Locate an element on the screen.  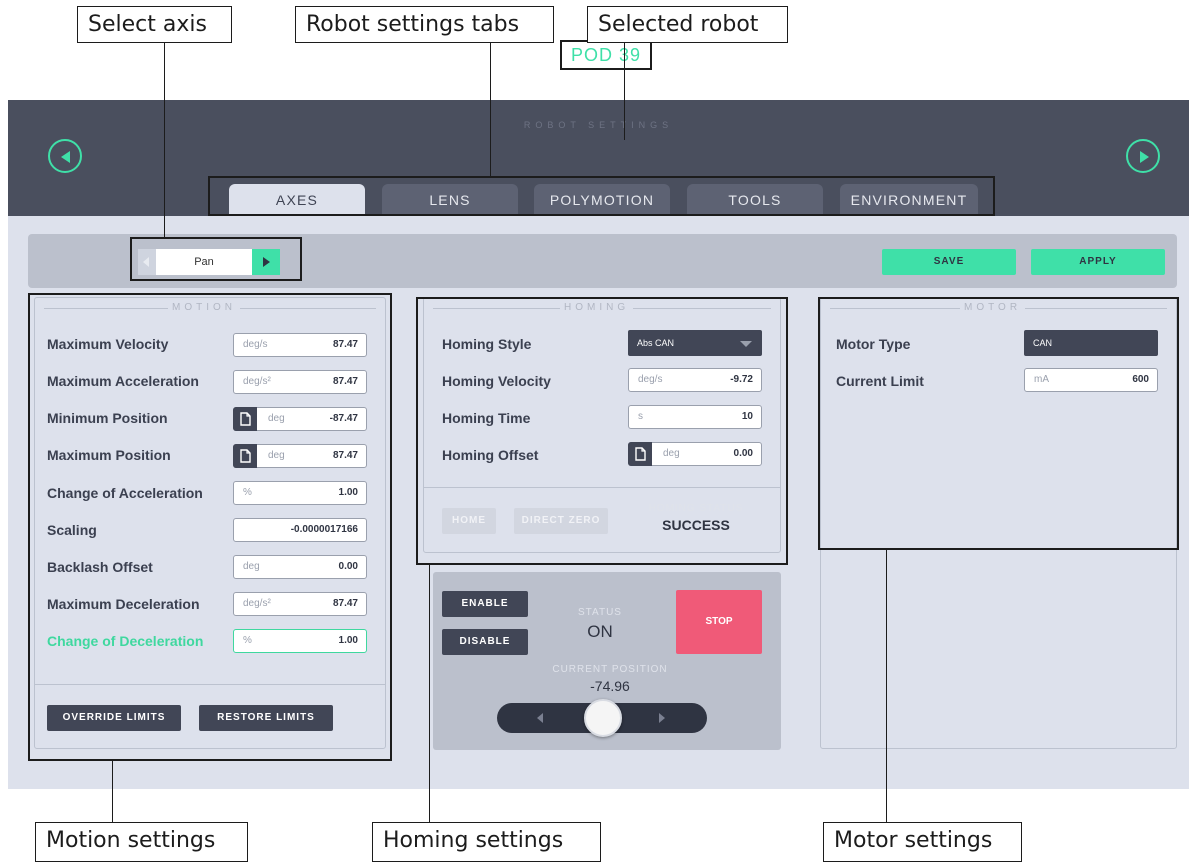
dropdown-value: CAN is located at coordinates (1043, 343).